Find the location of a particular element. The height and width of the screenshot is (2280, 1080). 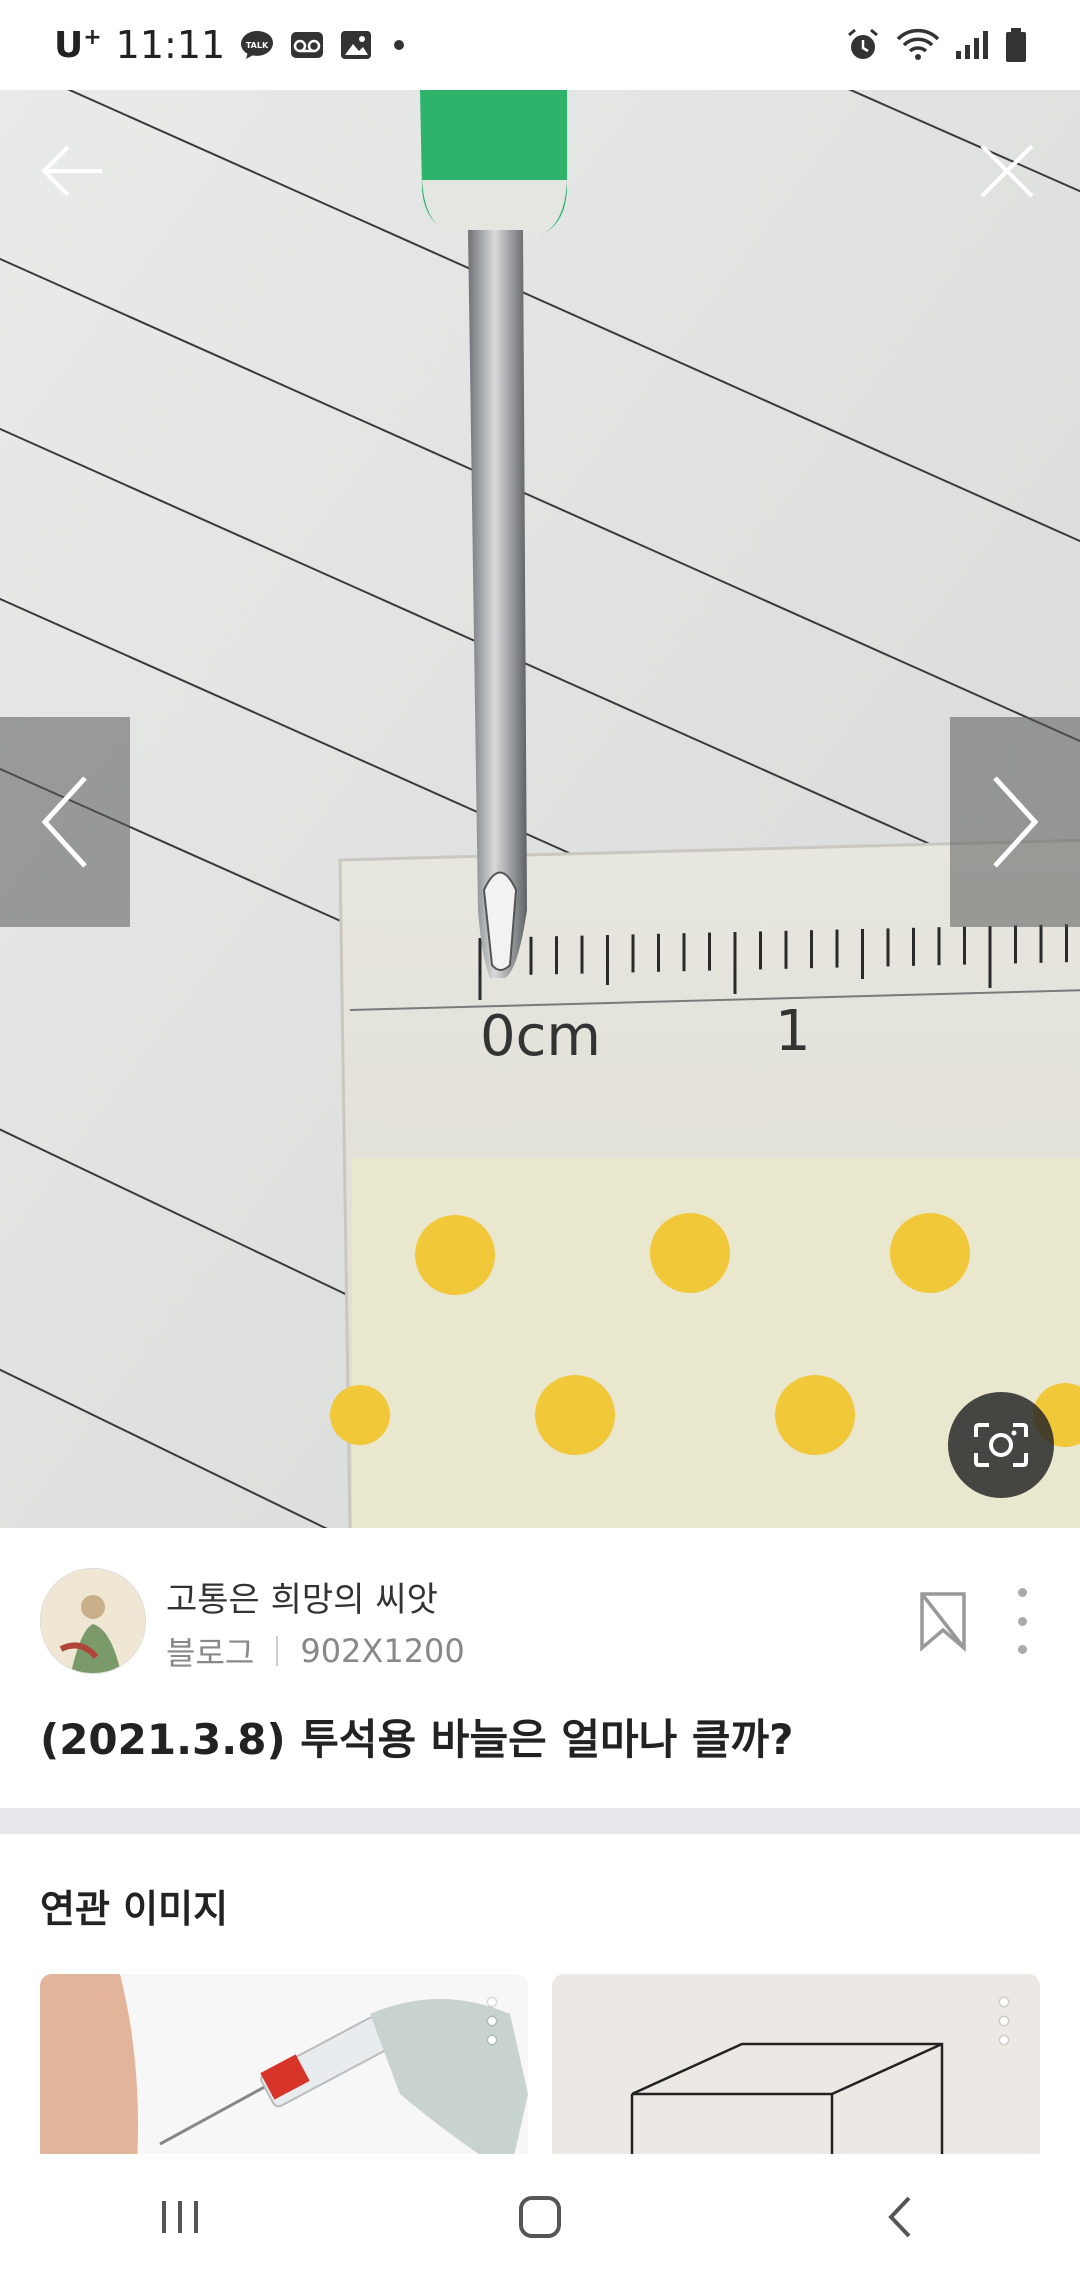

back-icon is located at coordinates (900, 2217).